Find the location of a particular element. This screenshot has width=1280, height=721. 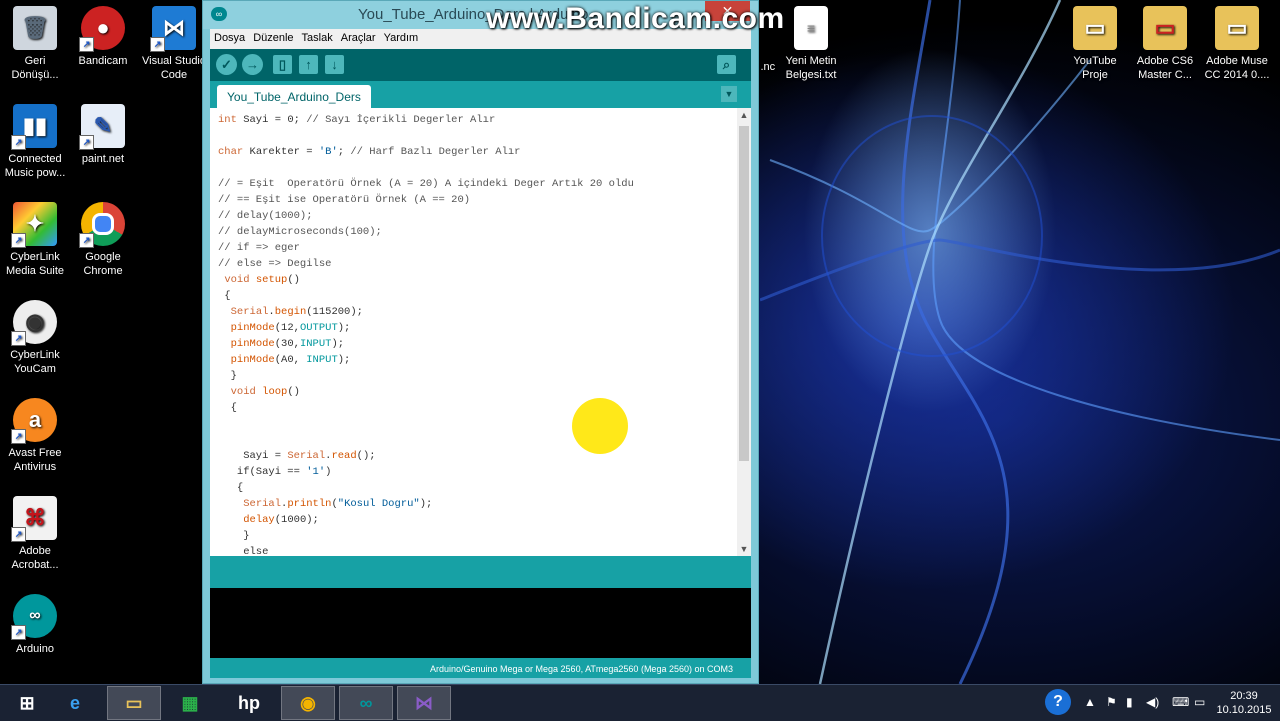

tray-chevron-up-icon: ▲ is located at coordinates (1090, 702).